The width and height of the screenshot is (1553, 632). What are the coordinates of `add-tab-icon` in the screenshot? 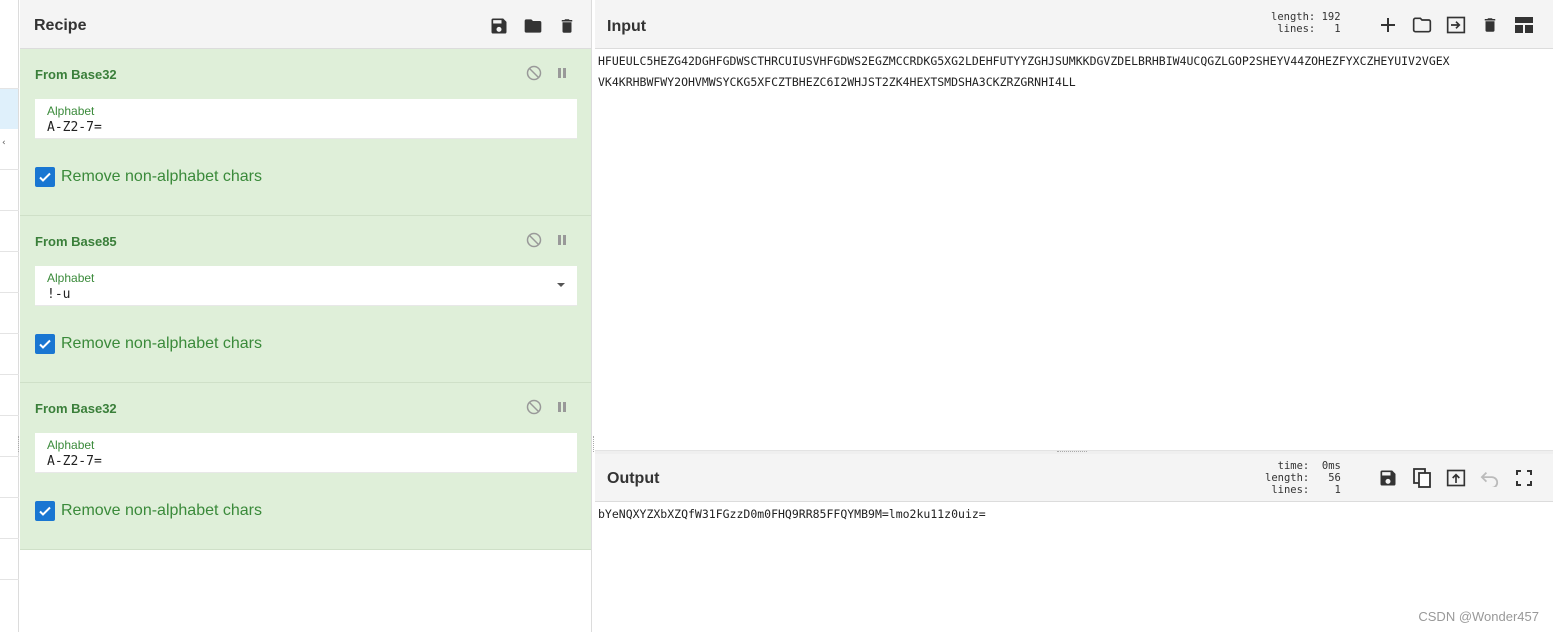 It's located at (1388, 25).